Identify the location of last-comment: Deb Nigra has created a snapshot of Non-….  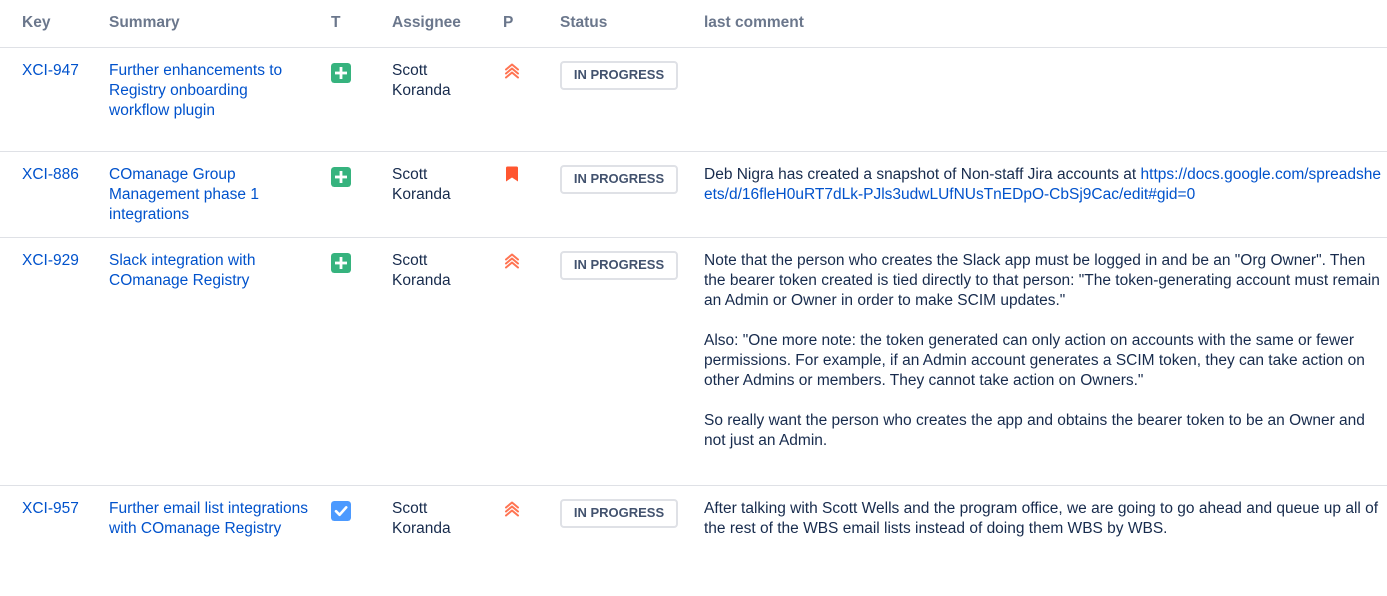
(1034, 194).